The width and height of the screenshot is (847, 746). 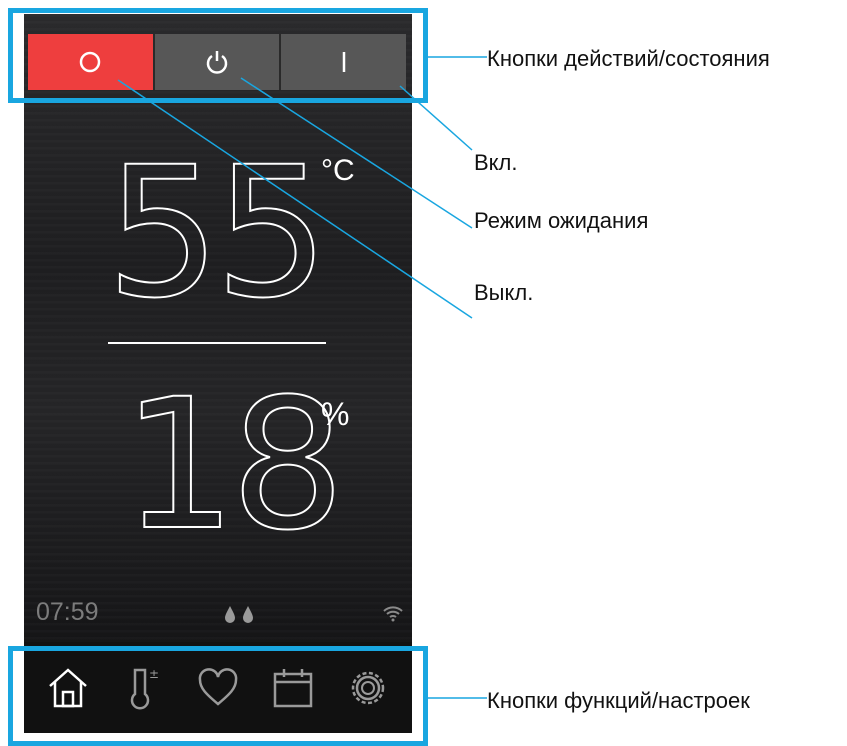 What do you see at coordinates (219, 613) in the screenshot?
I see `status-bar: 07:59` at bounding box center [219, 613].